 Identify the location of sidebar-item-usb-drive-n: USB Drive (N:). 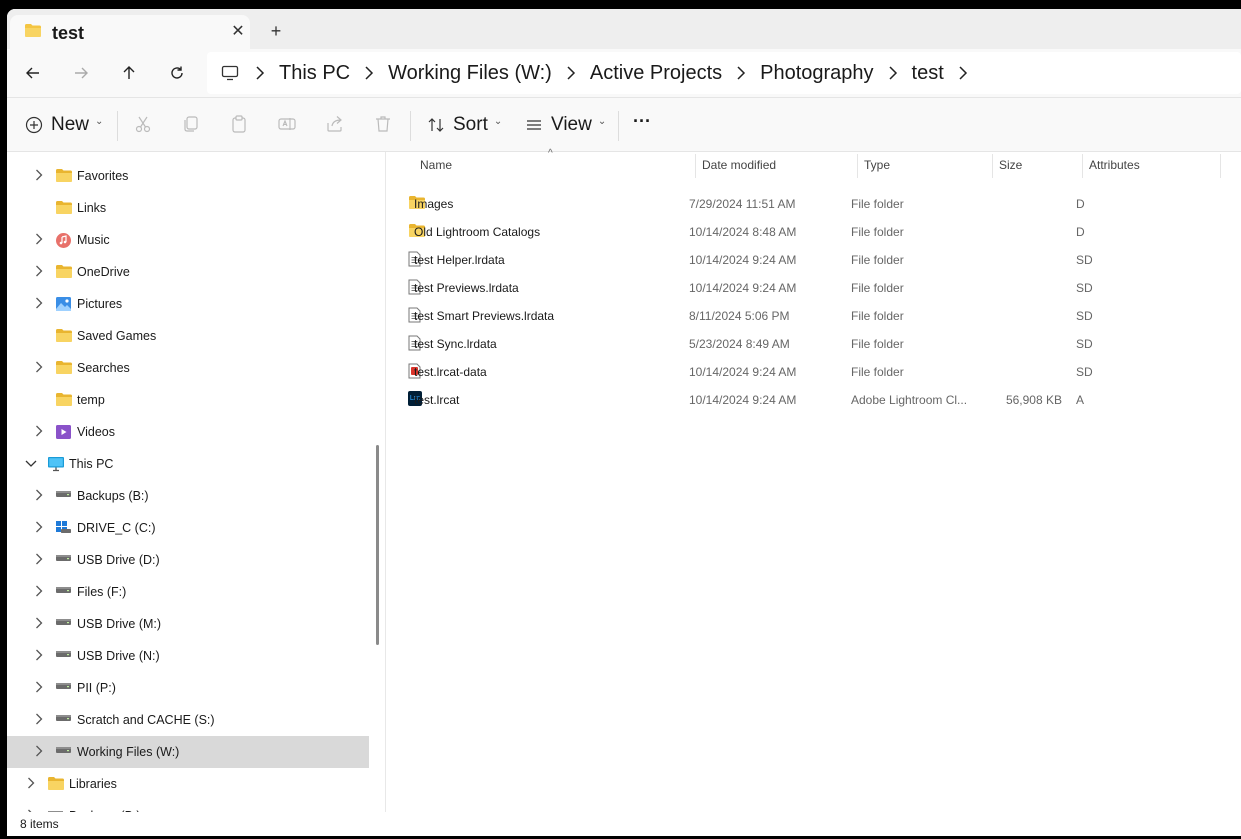
(188, 656).